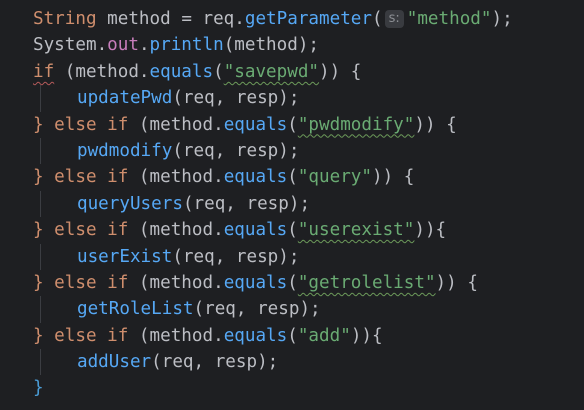 This screenshot has width=584, height=410. What do you see at coordinates (324, 335) in the screenshot?
I see `string-literal: "add"` at bounding box center [324, 335].